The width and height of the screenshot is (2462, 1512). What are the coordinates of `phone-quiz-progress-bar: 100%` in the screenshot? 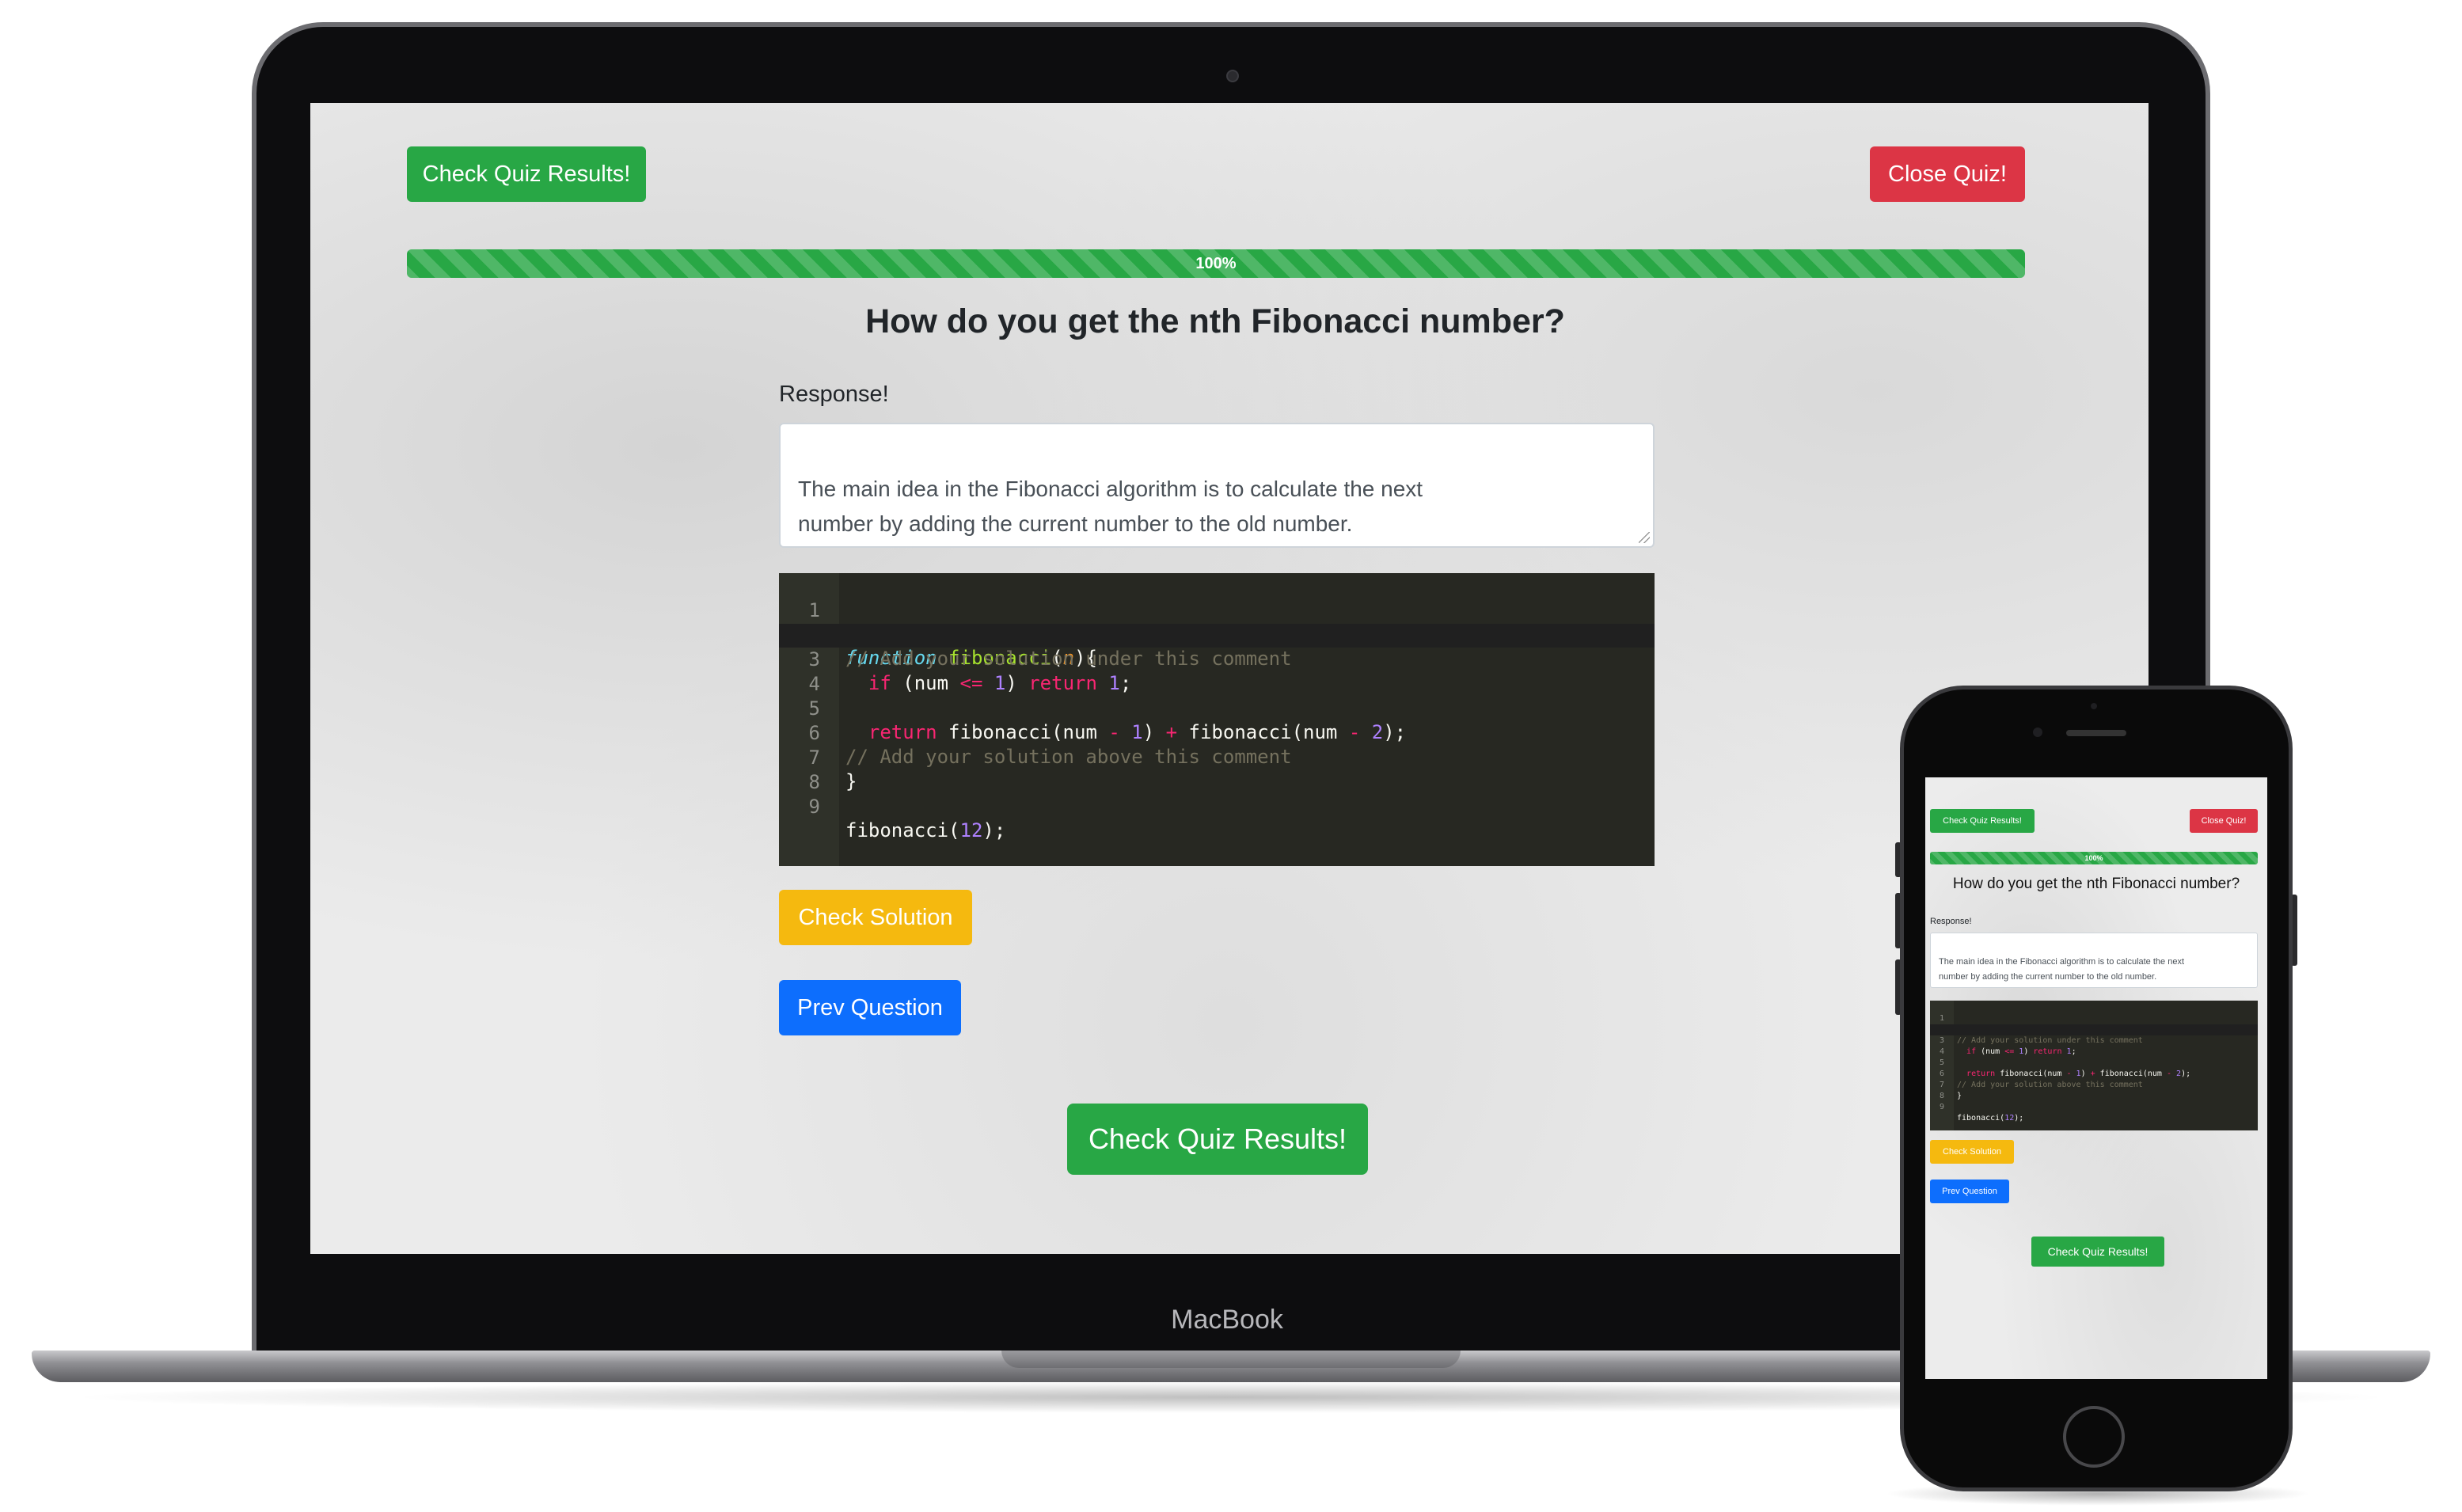 It's located at (2094, 858).